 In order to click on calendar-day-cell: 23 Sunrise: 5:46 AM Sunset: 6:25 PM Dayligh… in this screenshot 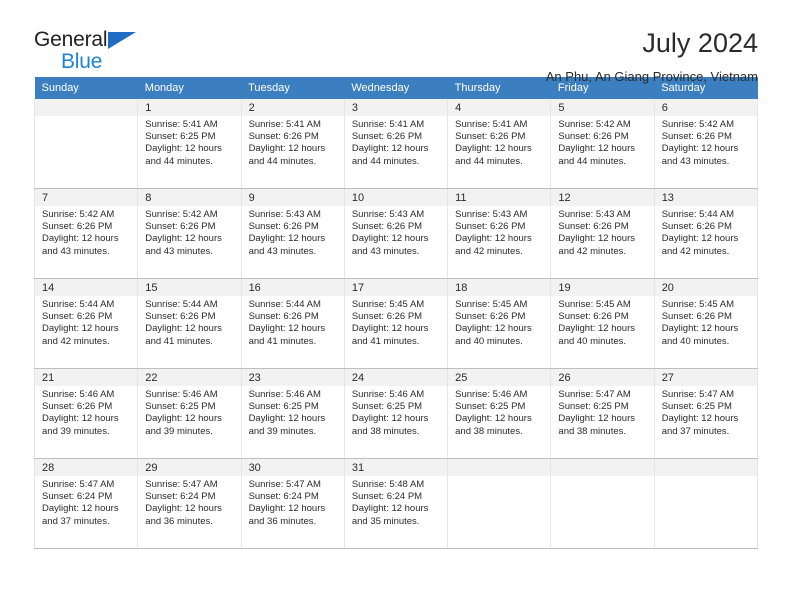, I will do `click(292, 413)`.